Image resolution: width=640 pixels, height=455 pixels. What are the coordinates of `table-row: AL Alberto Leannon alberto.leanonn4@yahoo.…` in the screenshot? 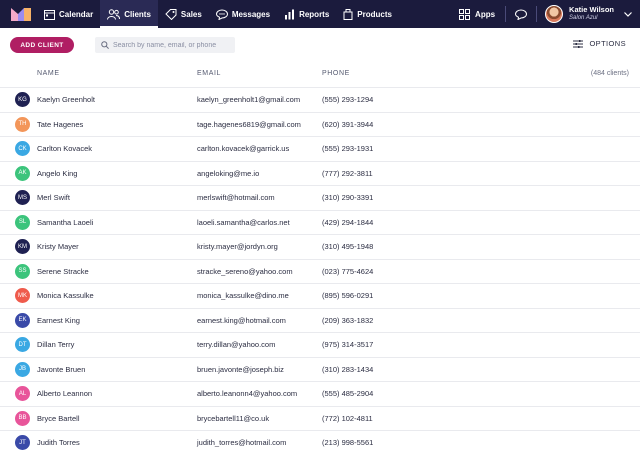 It's located at (320, 393).